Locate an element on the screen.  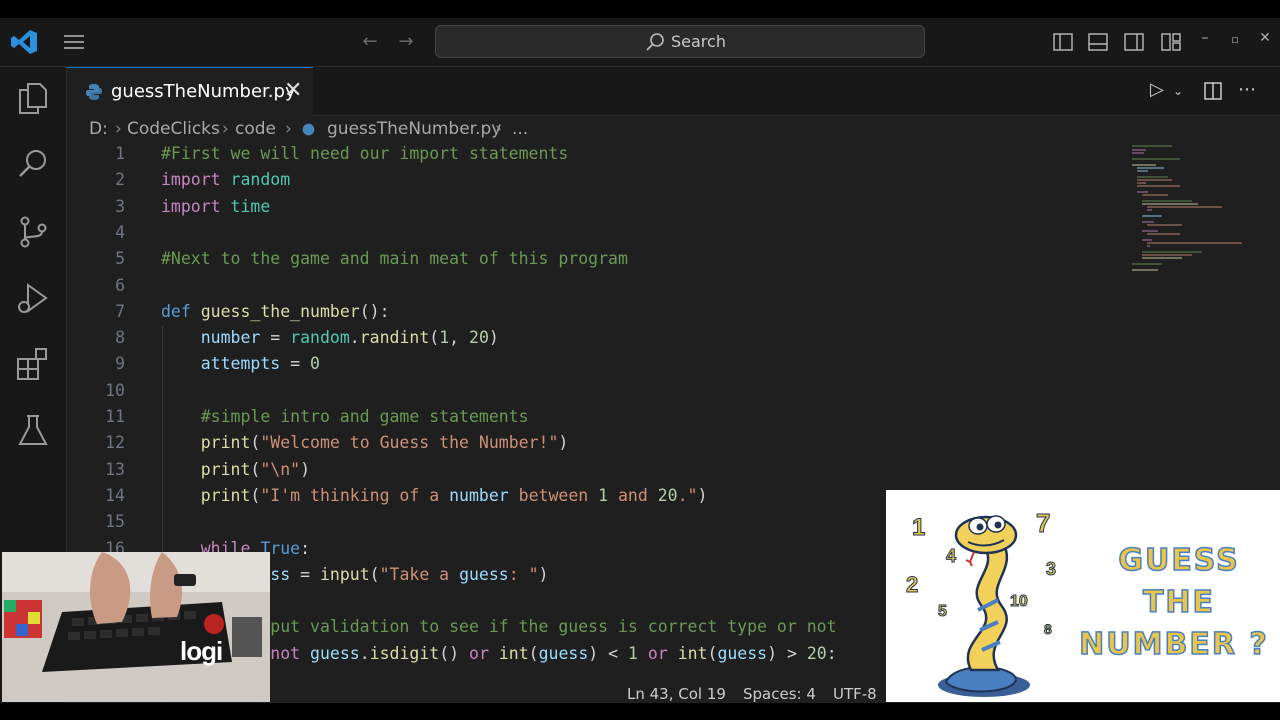
minimize-icon: – is located at coordinates (1205, 38).